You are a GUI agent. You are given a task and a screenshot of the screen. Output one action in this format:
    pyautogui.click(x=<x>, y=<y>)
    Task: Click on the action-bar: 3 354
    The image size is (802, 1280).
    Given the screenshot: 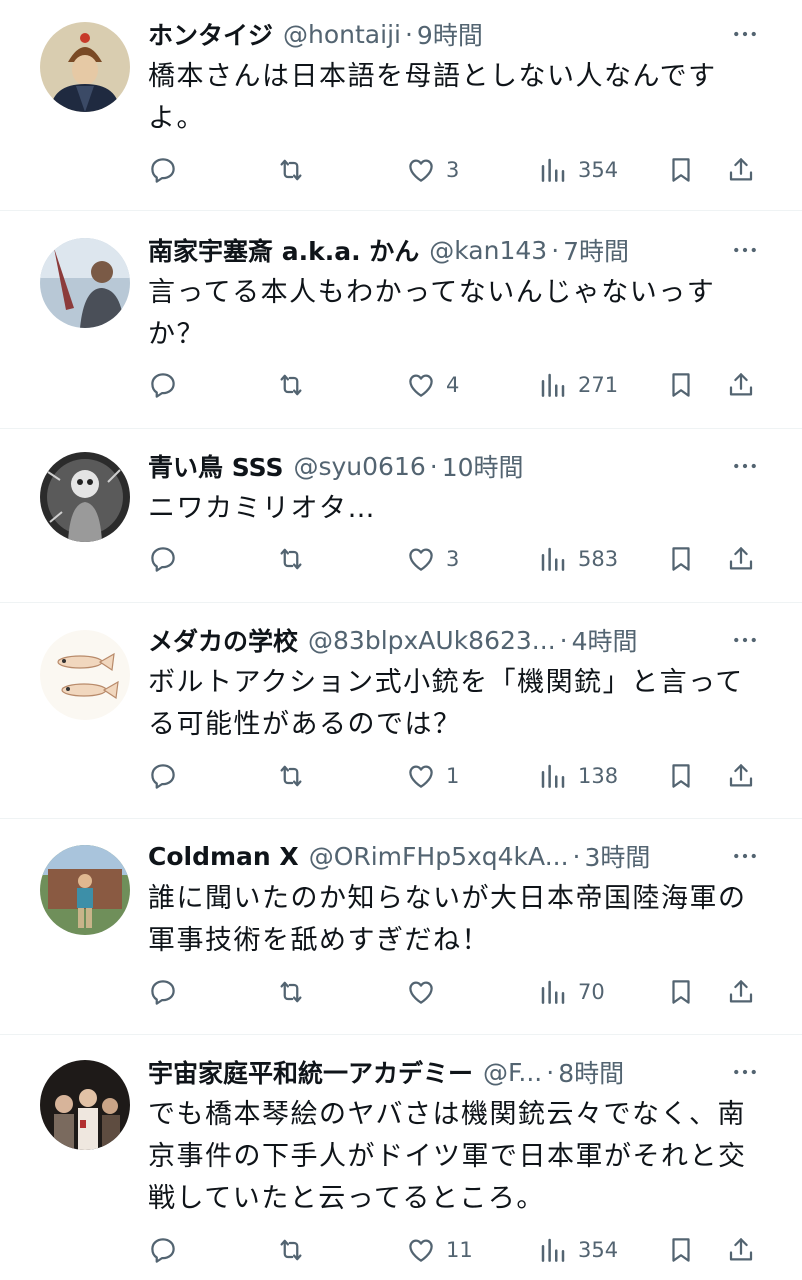 What is the action you would take?
    pyautogui.click(x=458, y=170)
    